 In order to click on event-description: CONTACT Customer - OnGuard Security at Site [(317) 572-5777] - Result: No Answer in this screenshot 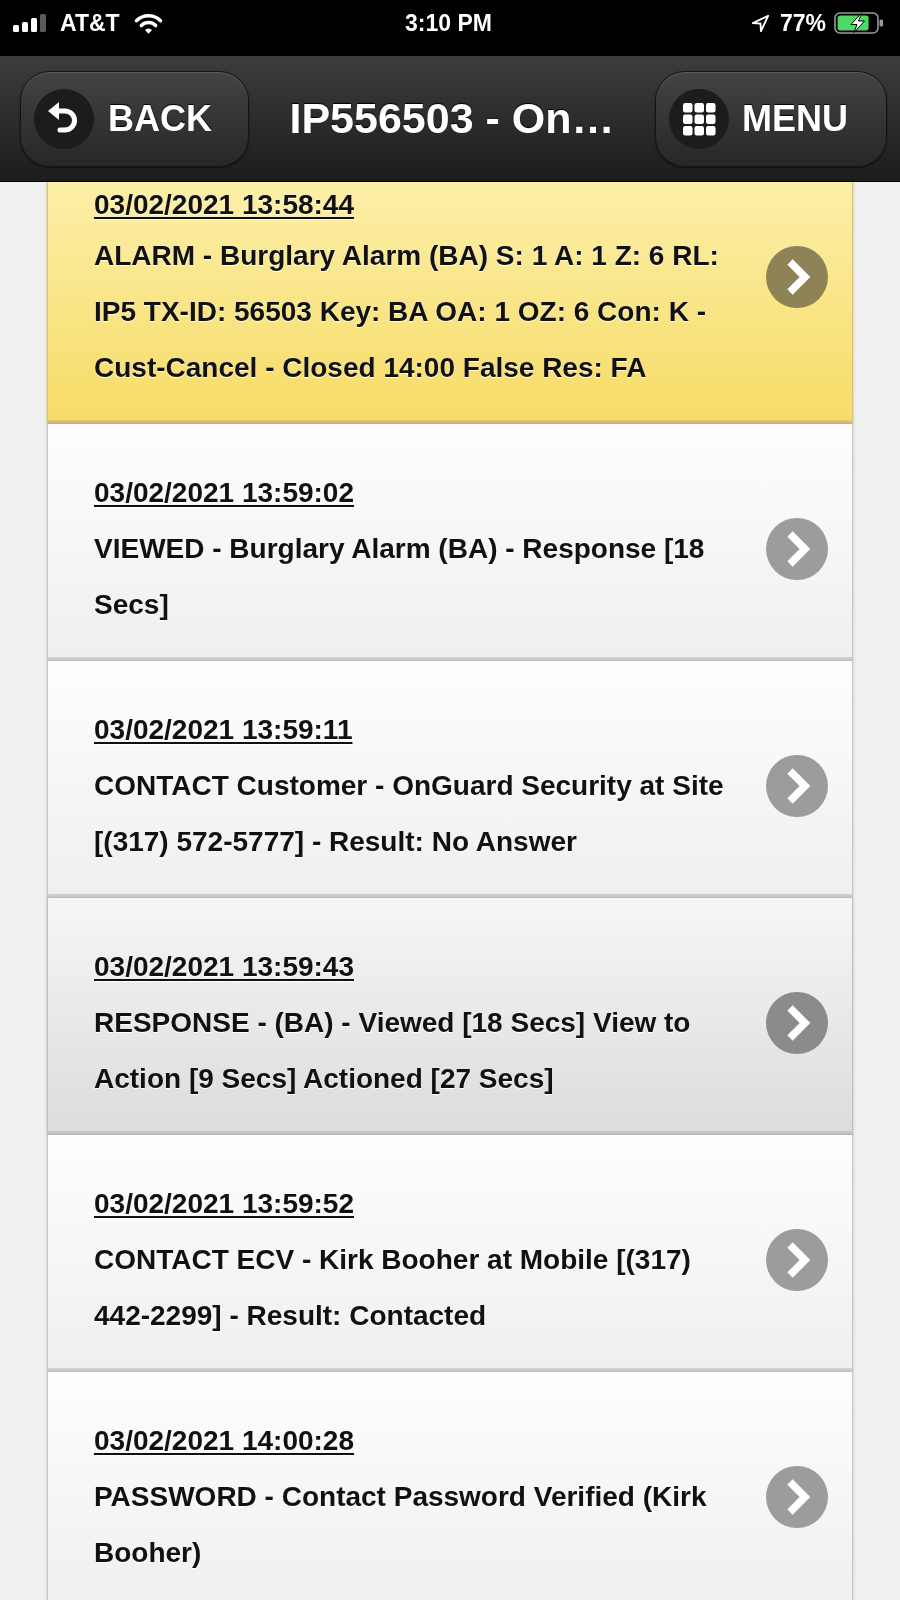, I will do `click(409, 814)`.